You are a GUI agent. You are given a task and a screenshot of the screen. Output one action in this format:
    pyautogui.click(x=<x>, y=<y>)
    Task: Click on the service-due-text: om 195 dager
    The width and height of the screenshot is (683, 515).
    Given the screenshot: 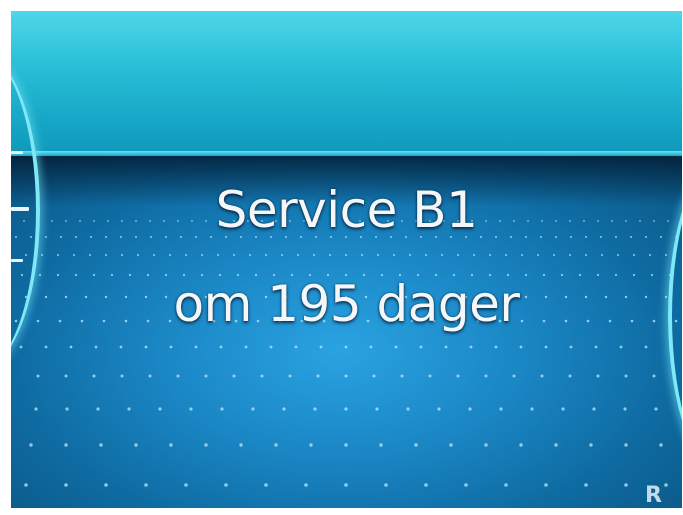 What is the action you would take?
    pyautogui.click(x=346, y=304)
    